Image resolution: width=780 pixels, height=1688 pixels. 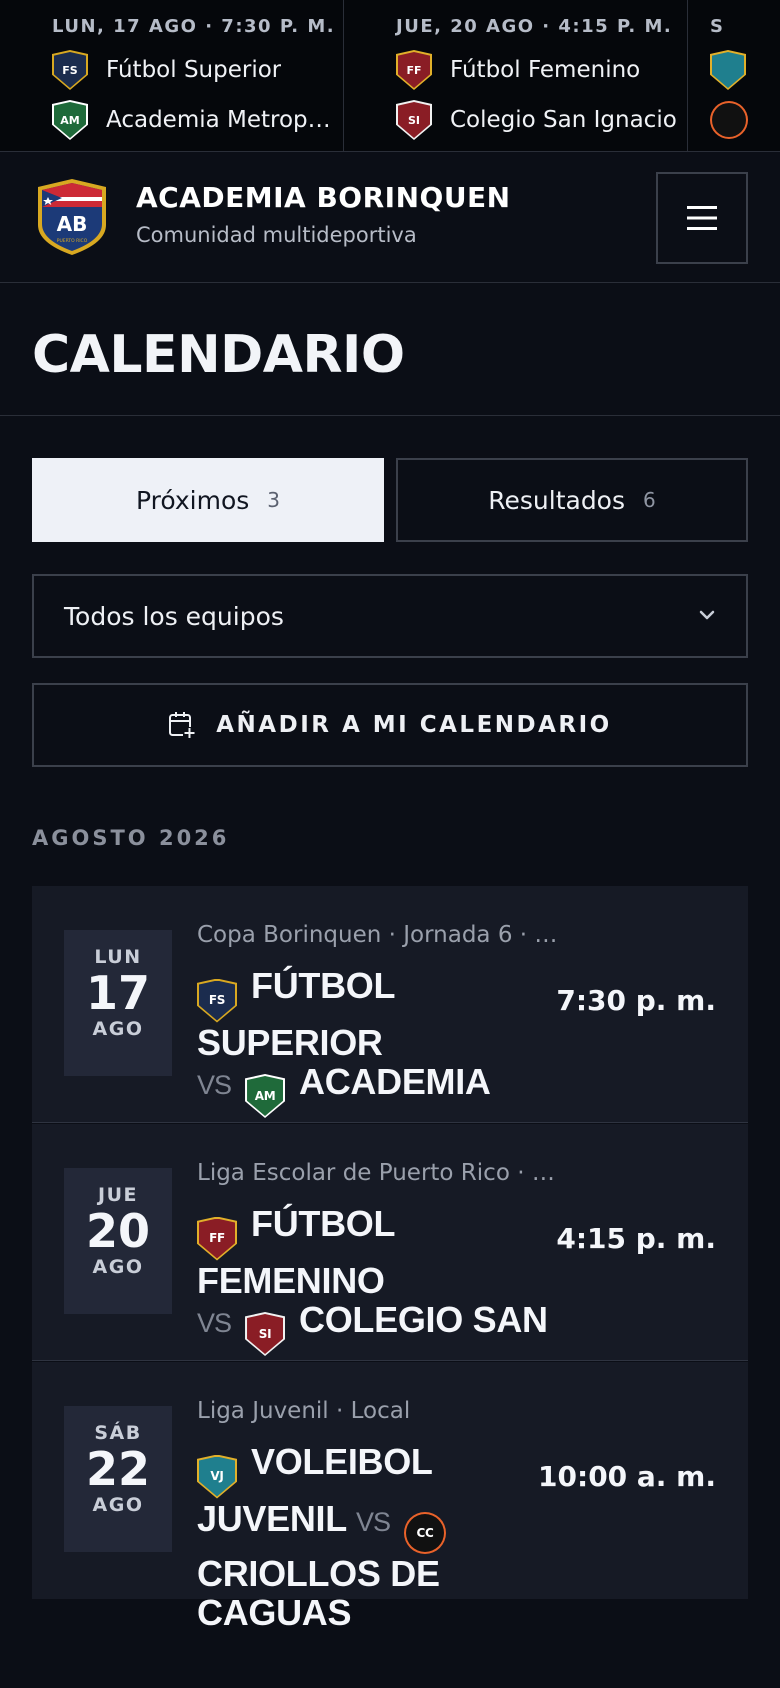 What do you see at coordinates (728, 70) in the screenshot?
I see `voleibol-juvenil-crest-icon` at bounding box center [728, 70].